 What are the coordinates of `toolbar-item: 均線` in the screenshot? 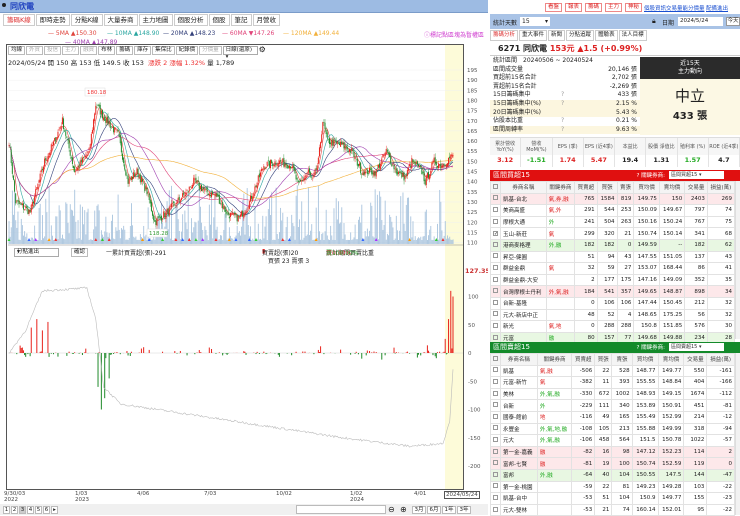 It's located at (16, 50).